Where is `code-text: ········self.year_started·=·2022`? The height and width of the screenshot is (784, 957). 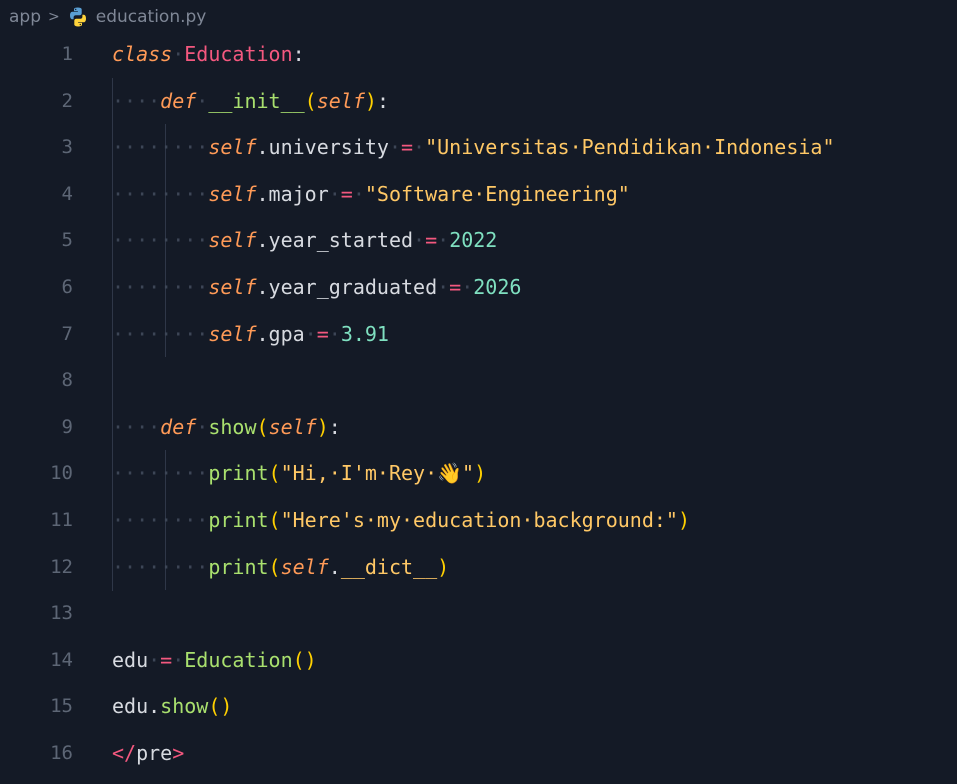 code-text: ········self.year_started·=·2022 is located at coordinates (304, 240).